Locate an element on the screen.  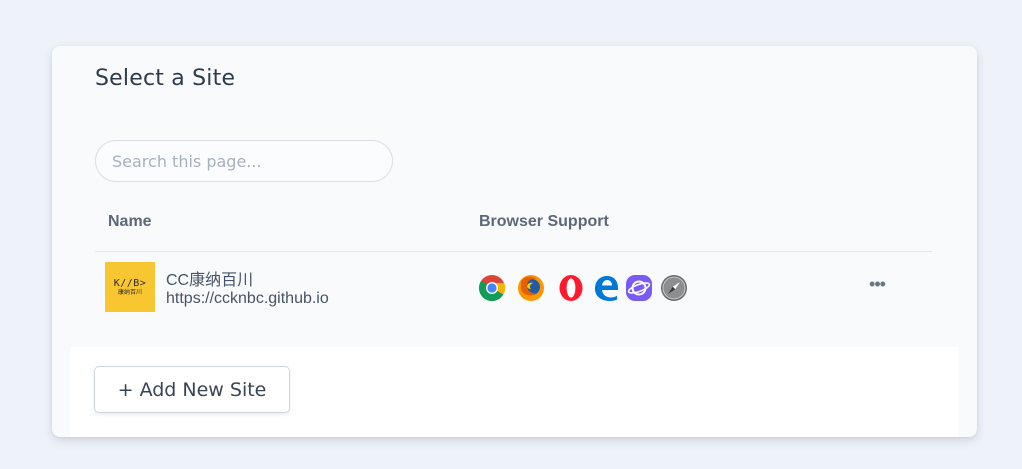
column-header-browser-support: Browser Support is located at coordinates (544, 221).